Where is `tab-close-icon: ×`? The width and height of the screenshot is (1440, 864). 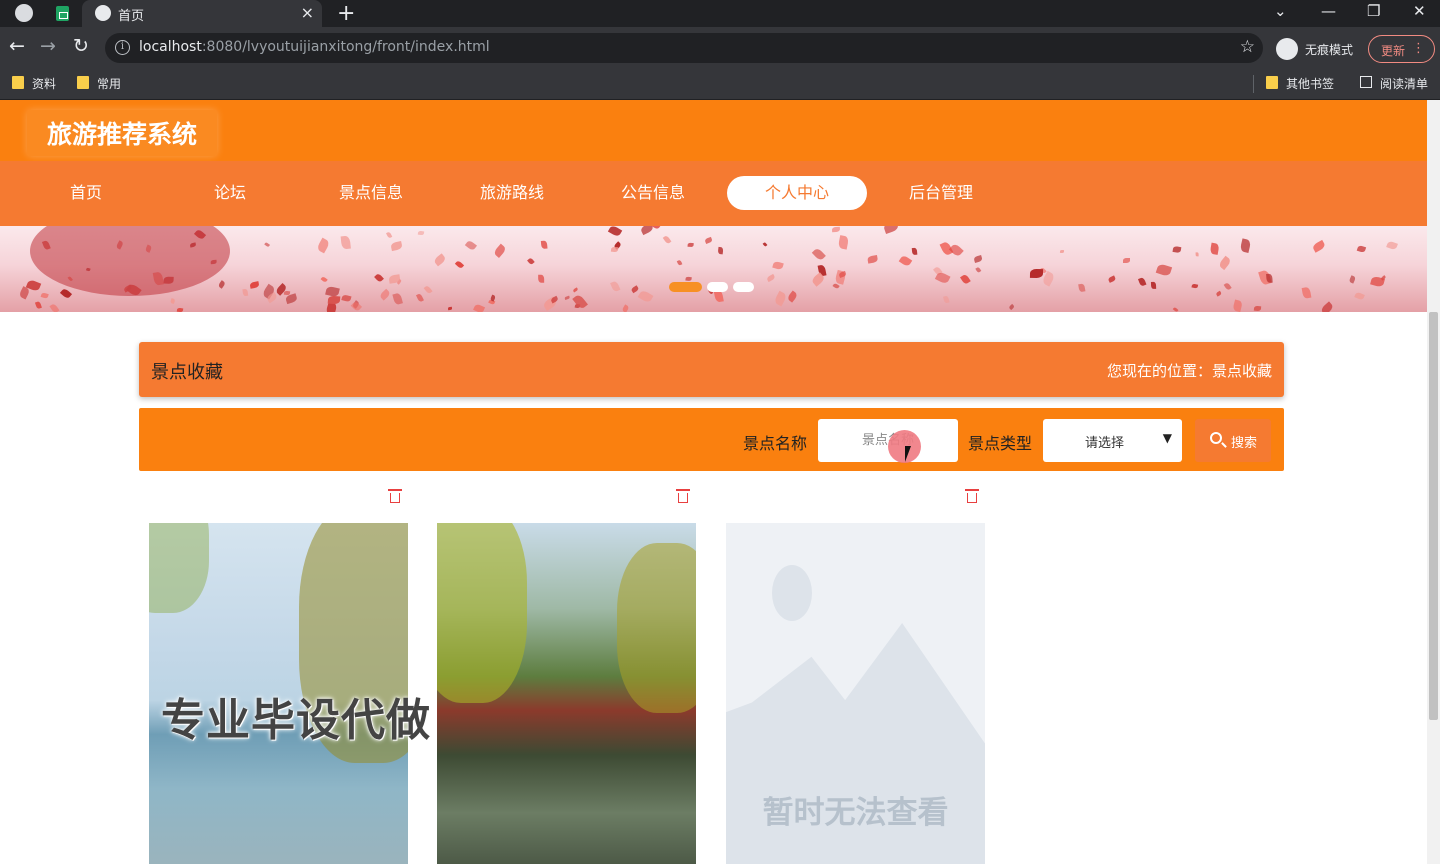
tab-close-icon: × is located at coordinates (307, 12).